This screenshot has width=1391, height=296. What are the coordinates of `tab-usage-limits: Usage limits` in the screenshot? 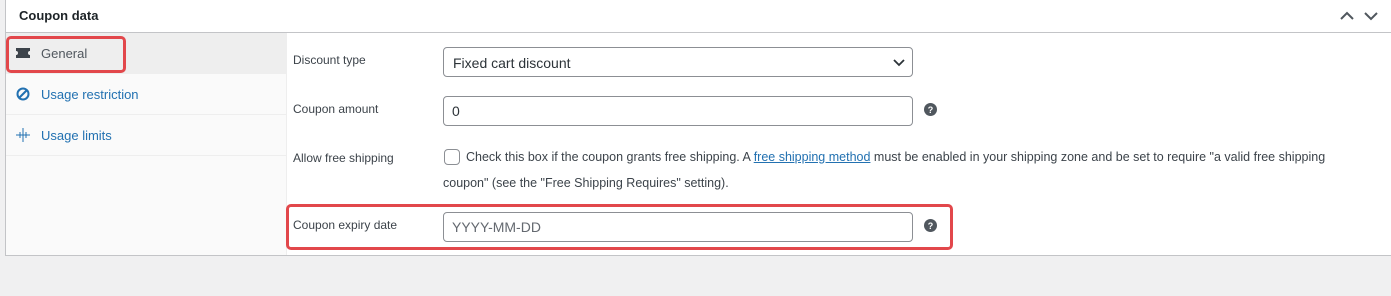 It's located at (146, 135).